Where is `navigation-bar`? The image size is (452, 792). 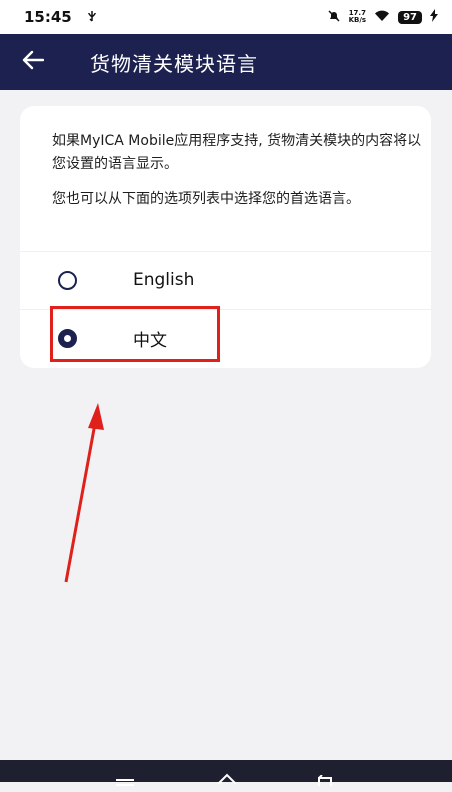 navigation-bar is located at coordinates (226, 773).